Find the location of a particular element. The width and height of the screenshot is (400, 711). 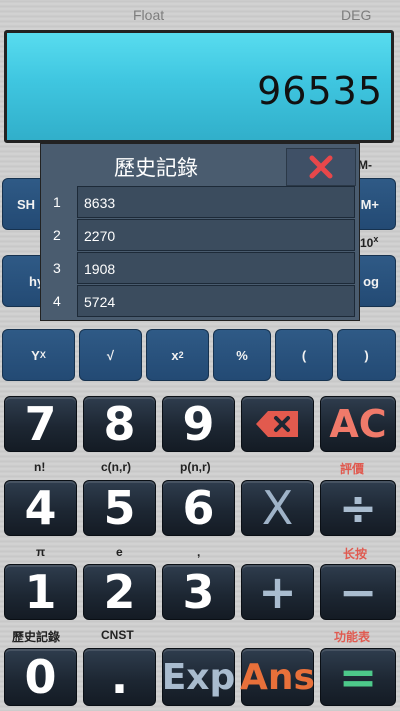

digit-2-button: 2 is located at coordinates (119, 592).